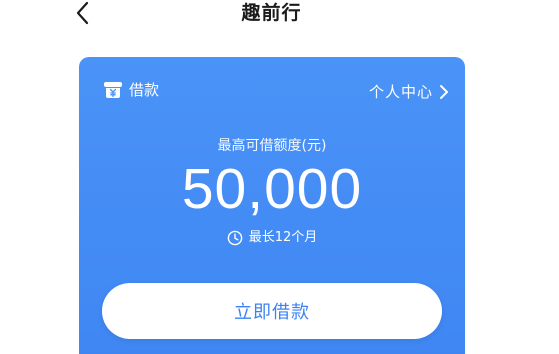  I want to click on personal-center-link: 个人中心, so click(409, 92).